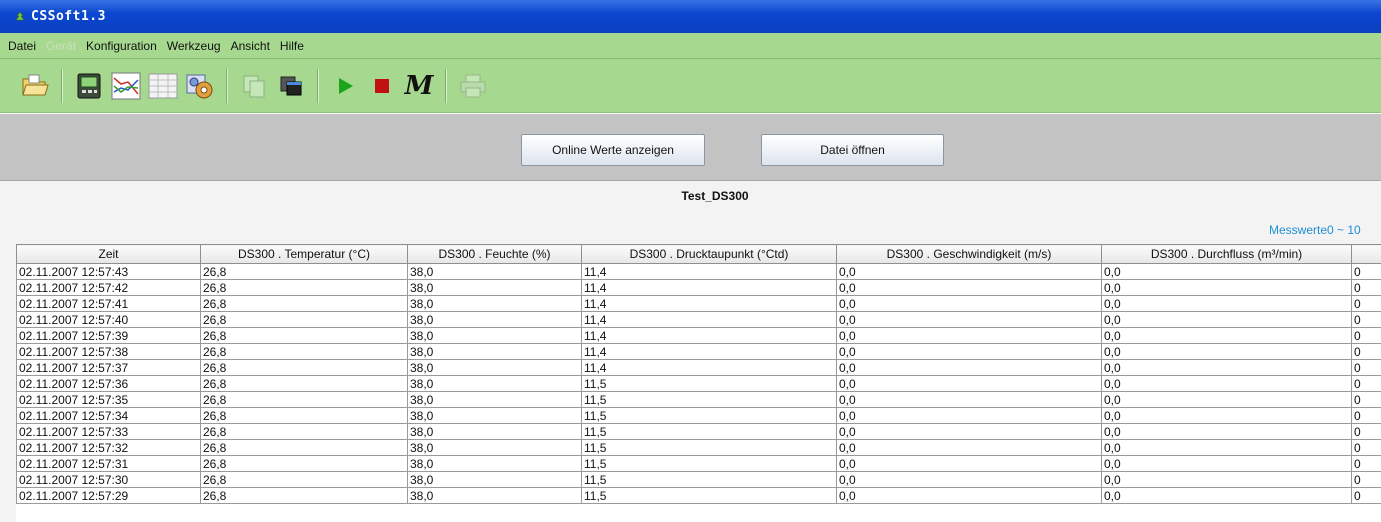 The width and height of the screenshot is (1381, 522). I want to click on open-file-button: Datei öffnen, so click(852, 150).